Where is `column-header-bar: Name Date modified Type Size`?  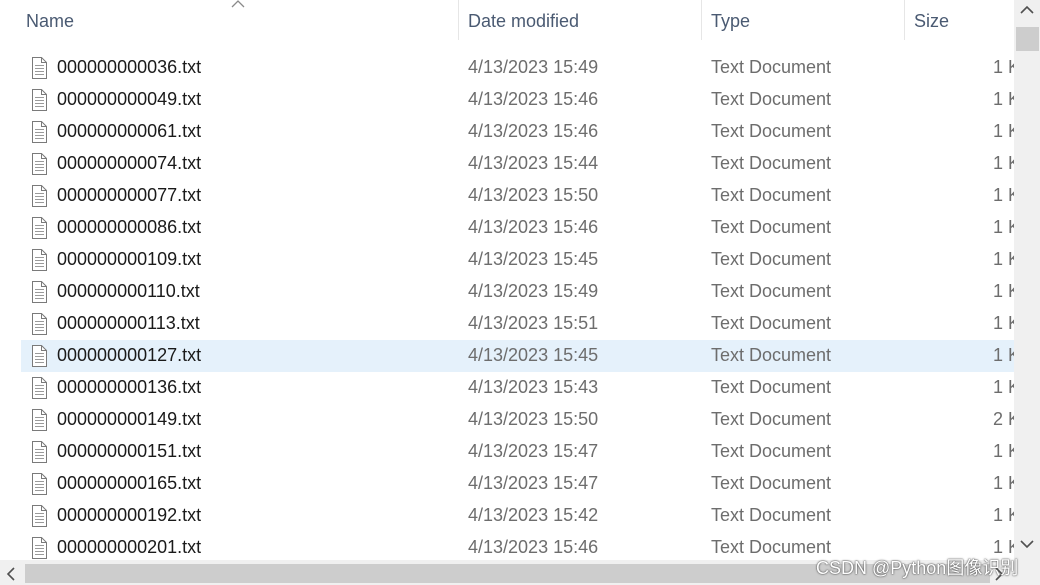
column-header-bar: Name Date modified Type Size is located at coordinates (507, 22).